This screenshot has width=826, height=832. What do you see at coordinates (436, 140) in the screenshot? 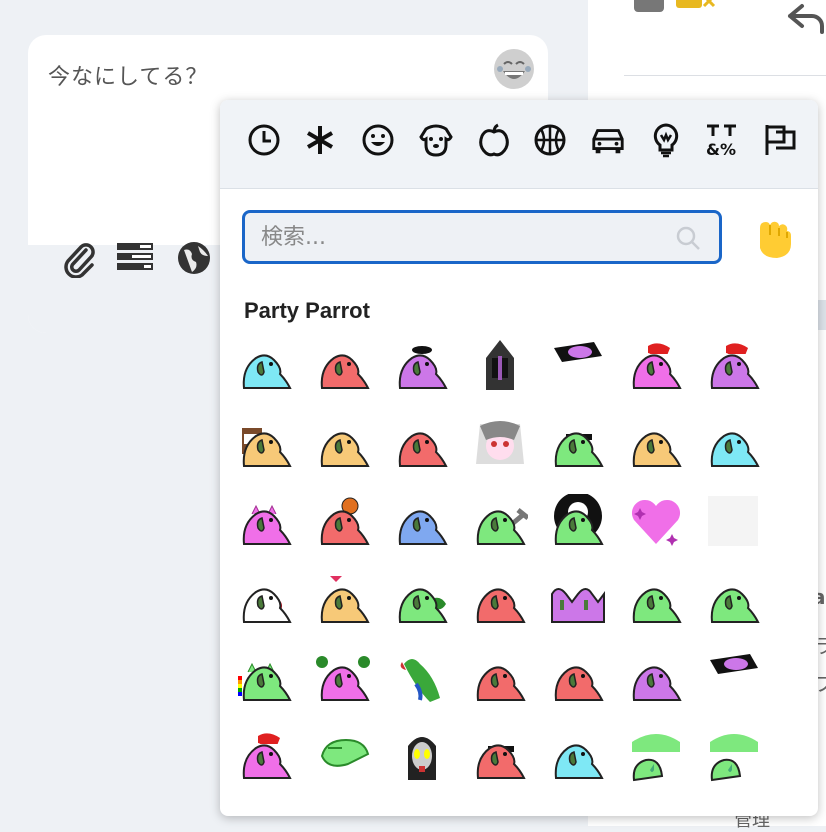
I see `dog-icon` at bounding box center [436, 140].